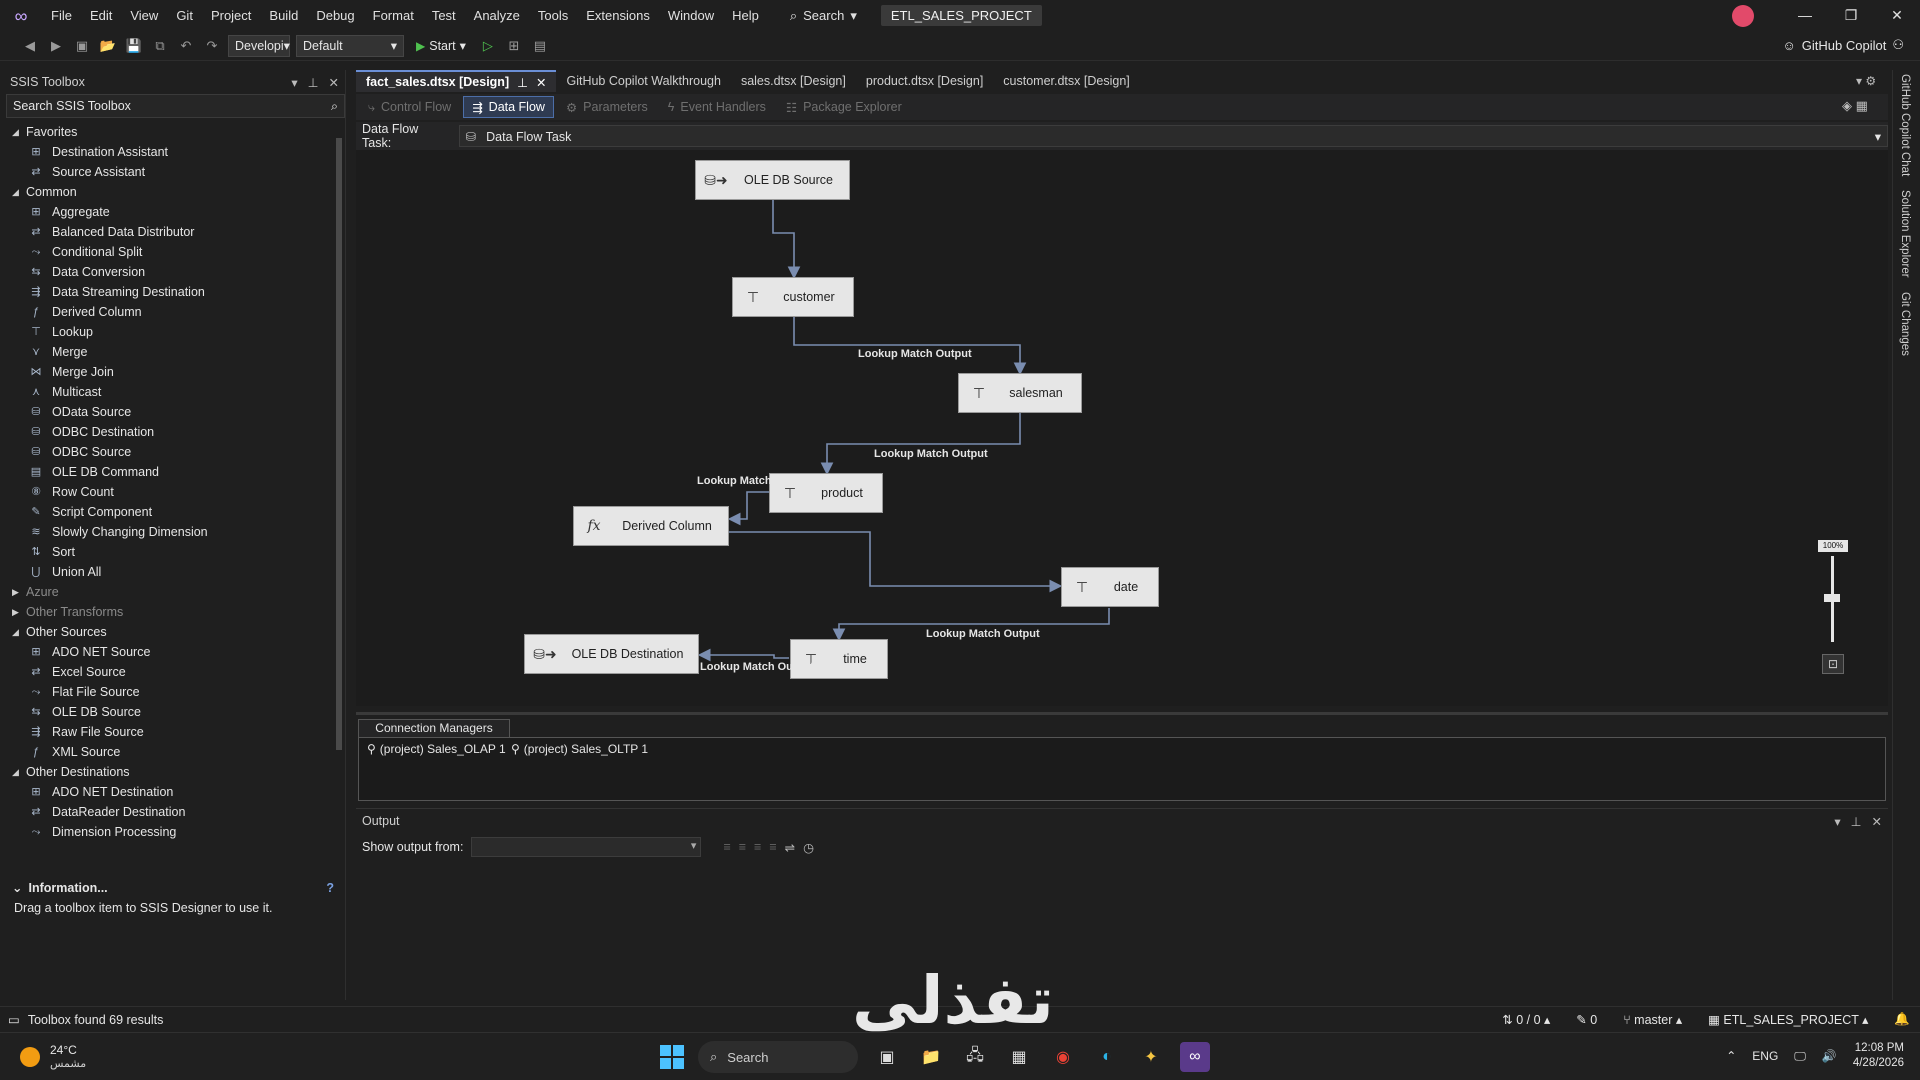  Describe the element at coordinates (169, 172) in the screenshot. I see `toolbox-item: ⇄ Source Assistant` at that location.